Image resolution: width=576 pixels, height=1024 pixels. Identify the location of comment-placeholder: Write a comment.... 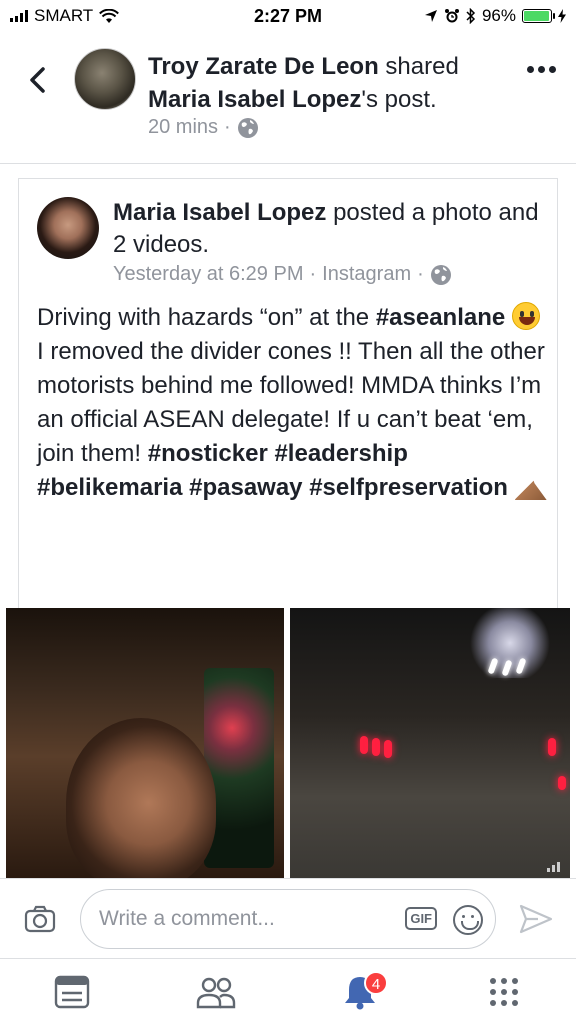
(187, 918).